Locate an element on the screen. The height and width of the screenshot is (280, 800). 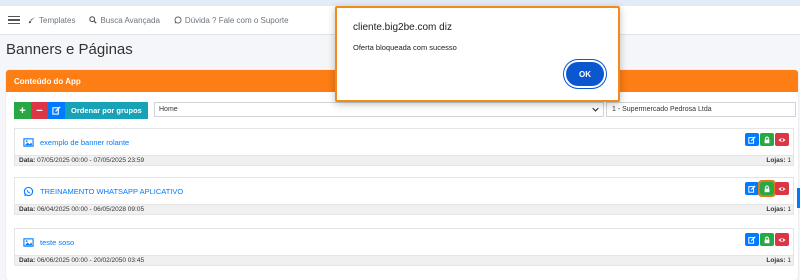
remove-button: − is located at coordinates (39, 110).